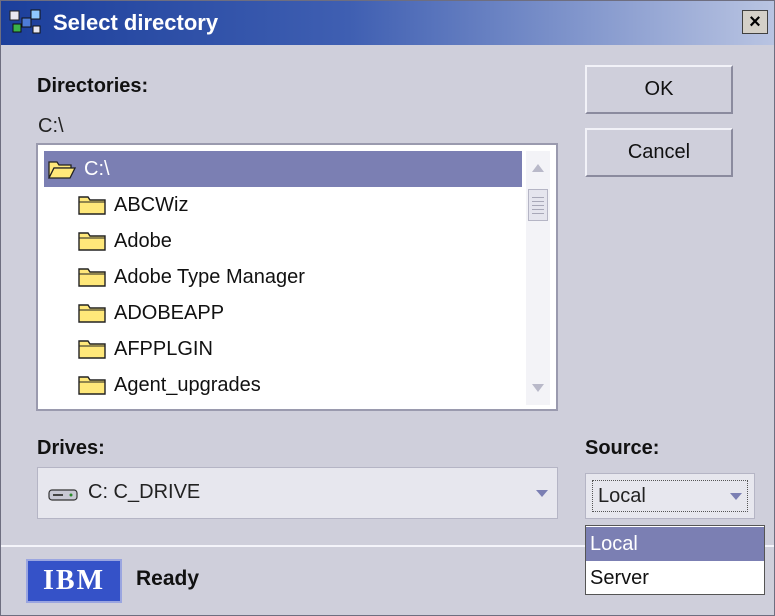  Describe the element at coordinates (538, 205) in the screenshot. I see `scroll-thumb` at that location.